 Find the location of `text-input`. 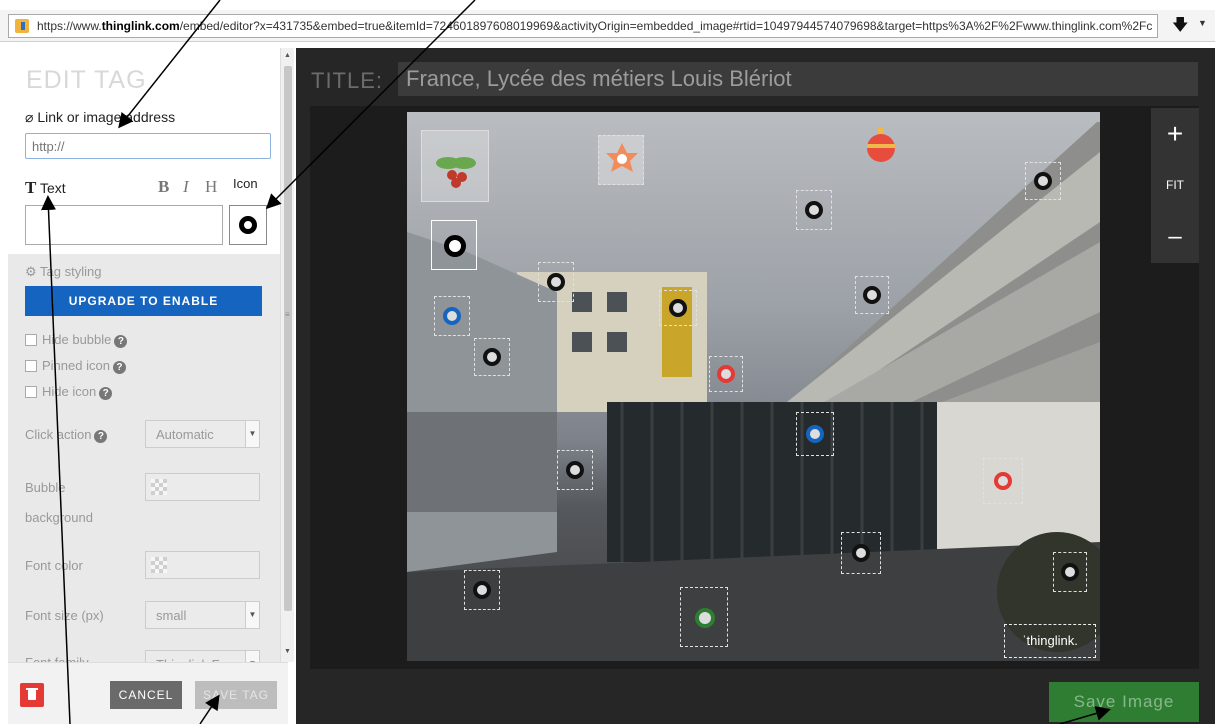

text-input is located at coordinates (124, 225).